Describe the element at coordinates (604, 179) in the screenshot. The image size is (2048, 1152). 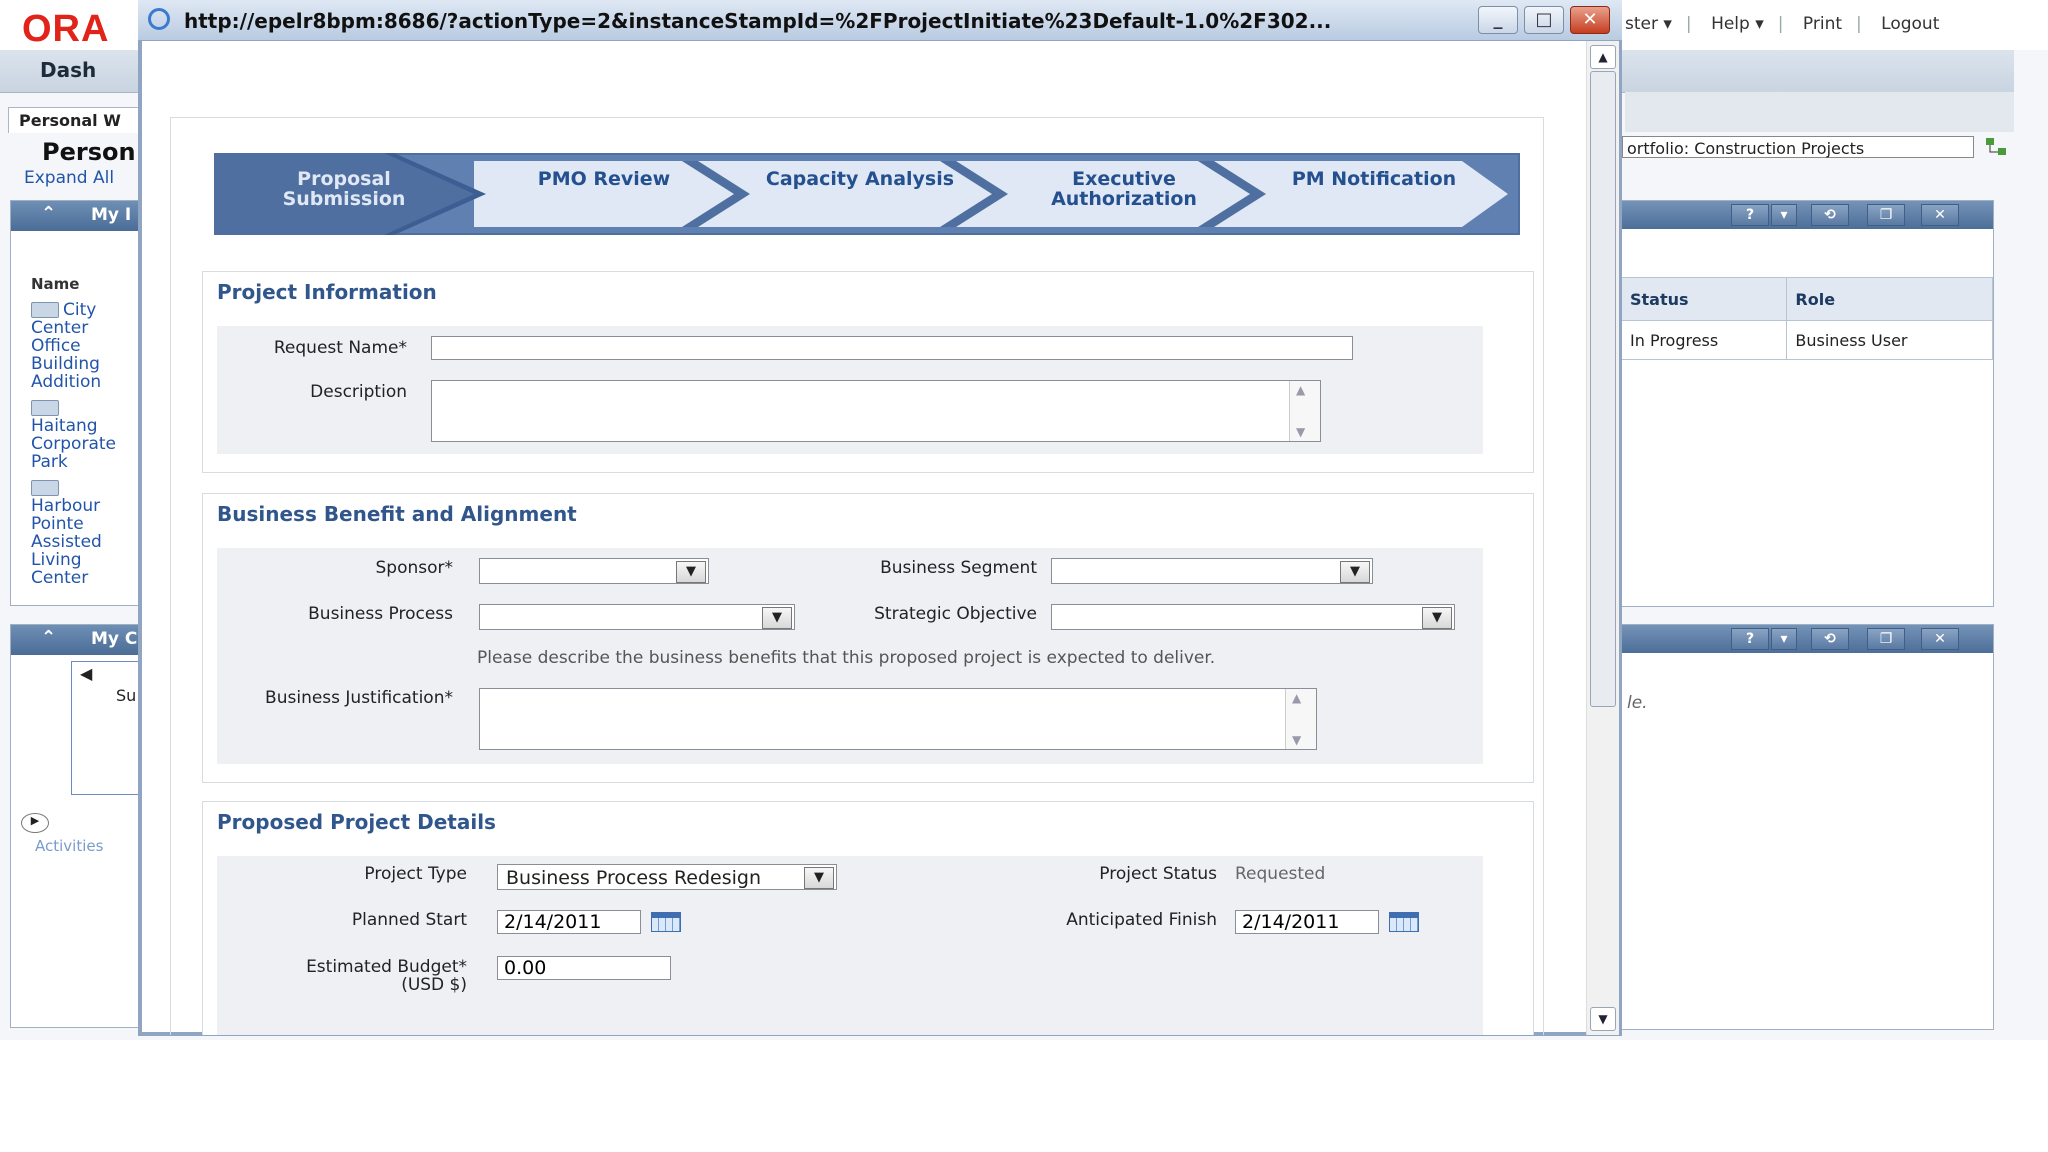
I see `step-pmo-review: PMO Review` at that location.